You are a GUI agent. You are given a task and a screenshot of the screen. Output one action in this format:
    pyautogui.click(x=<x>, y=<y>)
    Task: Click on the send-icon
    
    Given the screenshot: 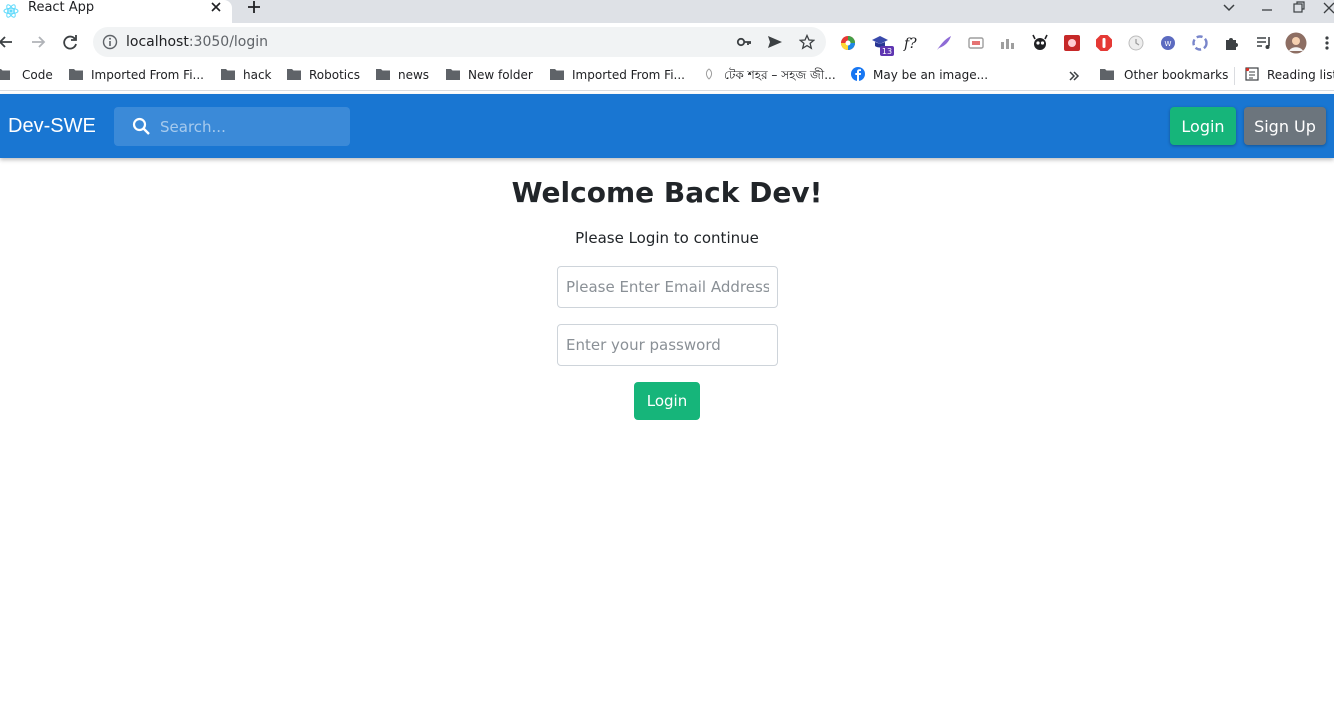 What is the action you would take?
    pyautogui.click(x=775, y=42)
    